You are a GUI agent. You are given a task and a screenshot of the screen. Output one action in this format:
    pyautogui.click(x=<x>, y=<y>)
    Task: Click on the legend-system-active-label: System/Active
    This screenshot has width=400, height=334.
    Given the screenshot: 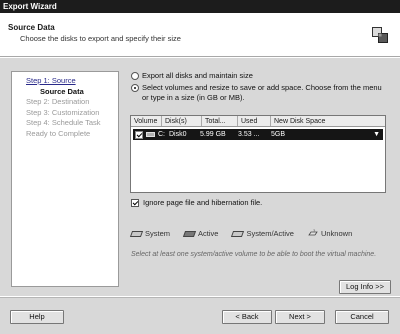 What is the action you would take?
    pyautogui.click(x=270, y=233)
    